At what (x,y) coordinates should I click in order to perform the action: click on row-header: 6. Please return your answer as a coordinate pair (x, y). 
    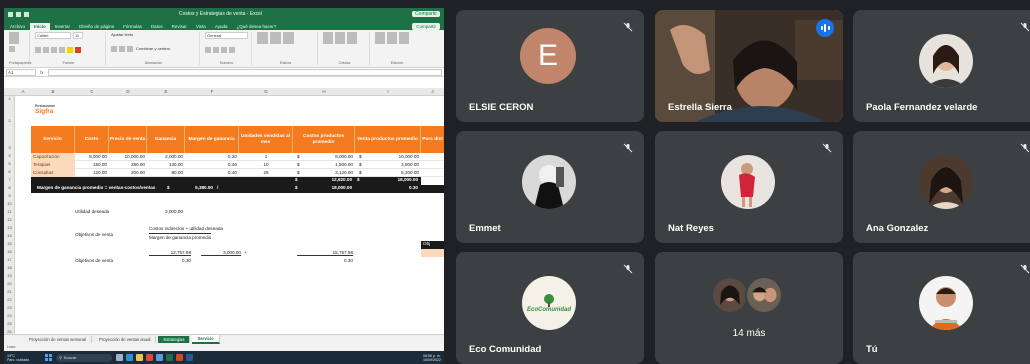
    Looking at the image, I should click on (9, 171).